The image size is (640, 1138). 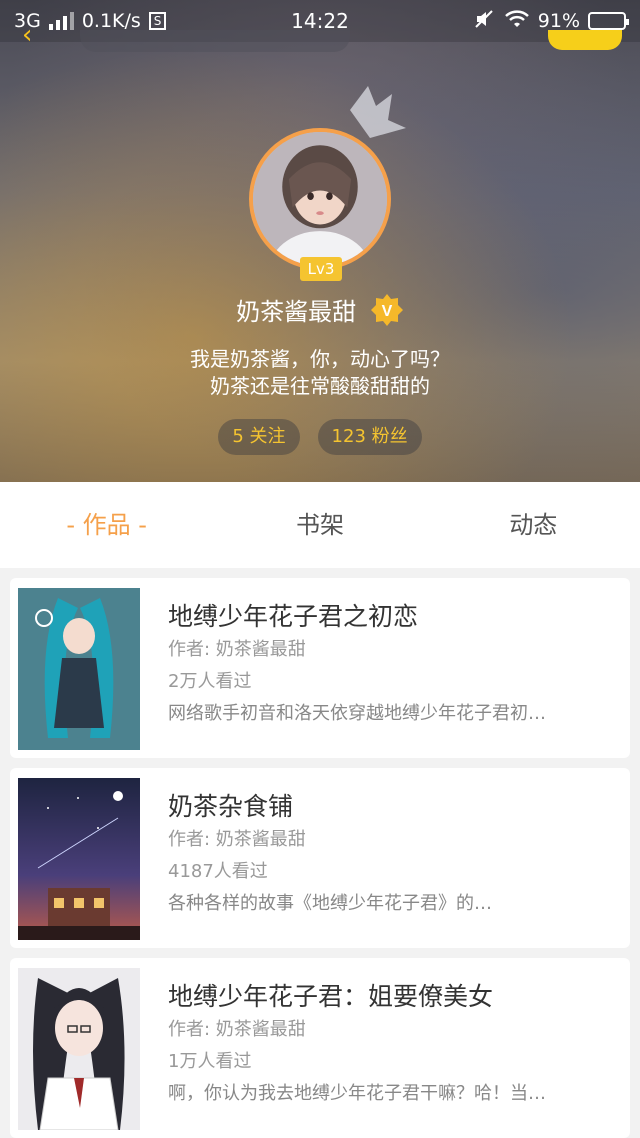 What do you see at coordinates (296, 312) in the screenshot?
I see `username: 奶茶酱最甜` at bounding box center [296, 312].